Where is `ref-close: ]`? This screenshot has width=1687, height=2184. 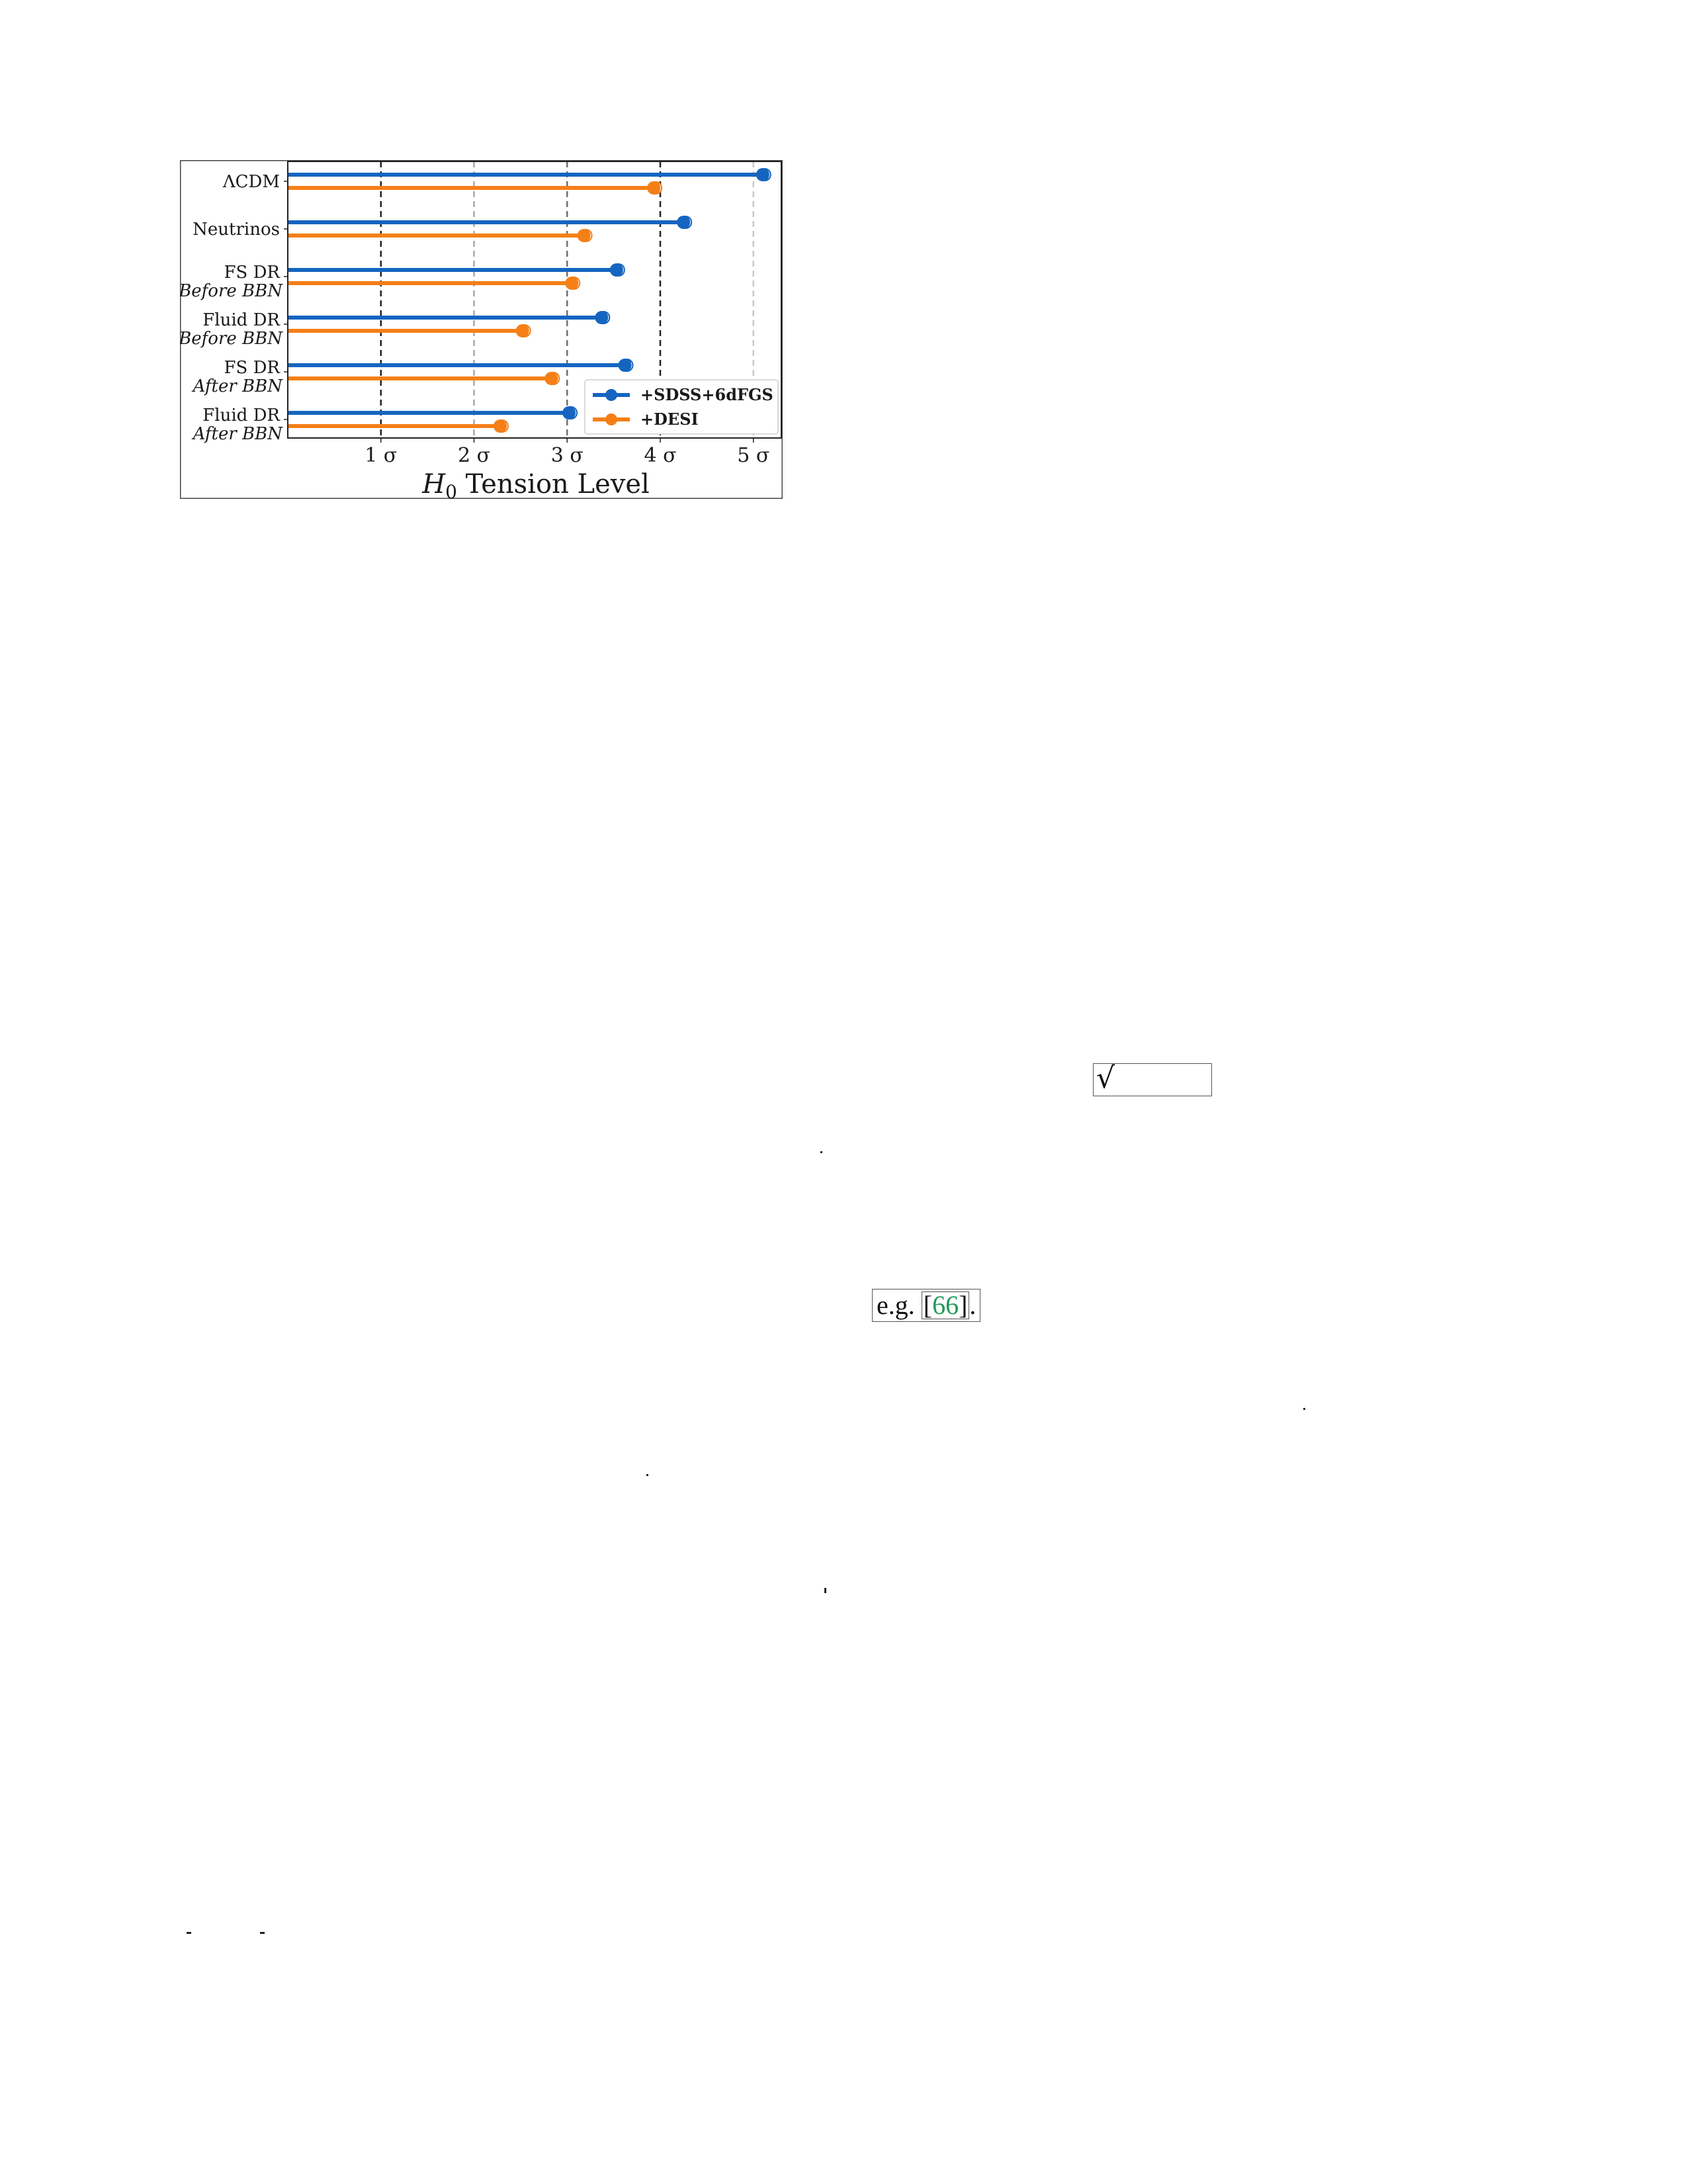
ref-close: ] is located at coordinates (963, 1305).